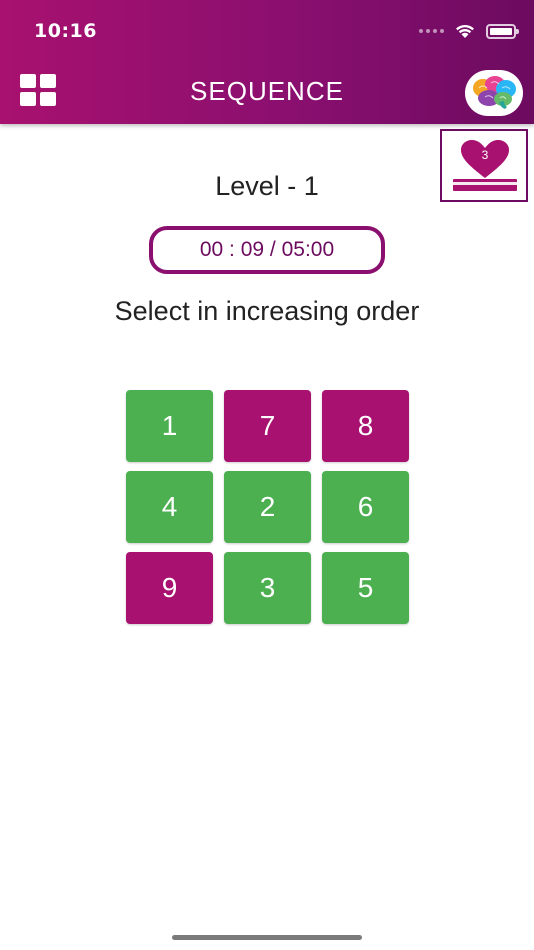 This screenshot has width=534, height=950. Describe the element at coordinates (267, 311) in the screenshot. I see `instruction-text: Select in increasing order` at that location.